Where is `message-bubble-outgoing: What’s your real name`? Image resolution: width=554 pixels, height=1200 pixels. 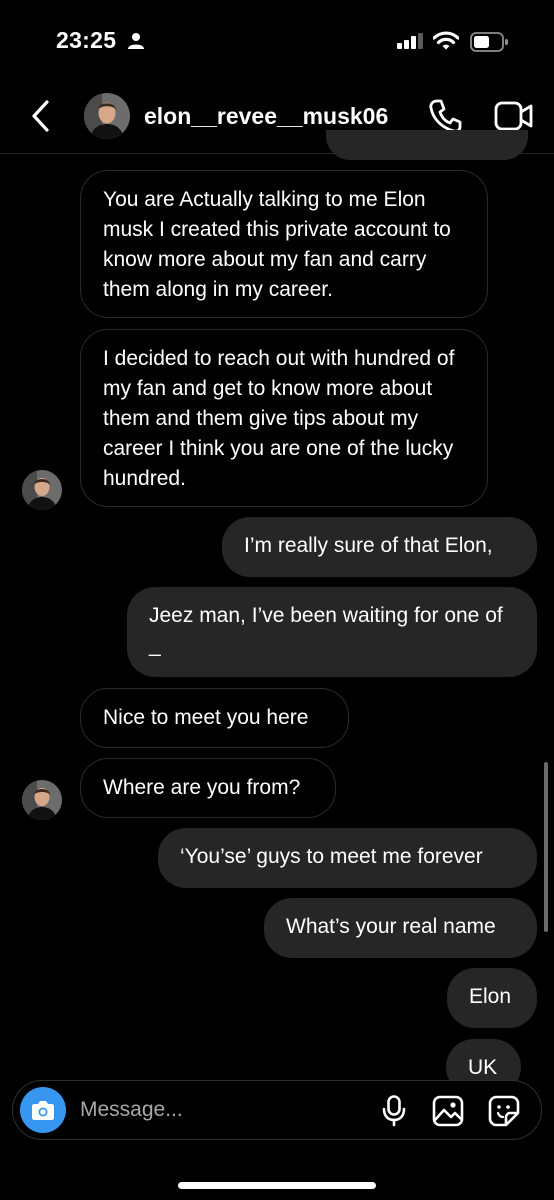 message-bubble-outgoing: What’s your real name is located at coordinates (400, 928).